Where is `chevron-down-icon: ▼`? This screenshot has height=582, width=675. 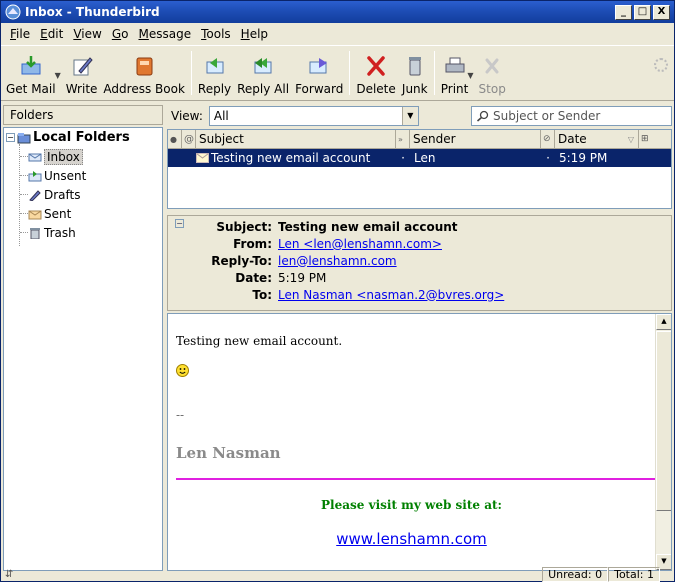
chevron-down-icon: ▼ is located at coordinates (409, 116).